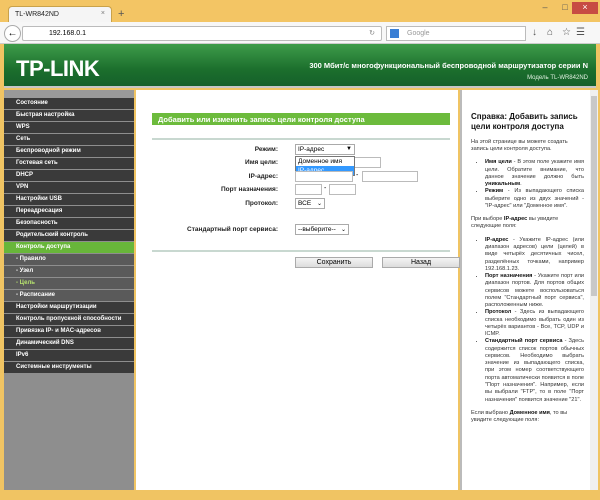 This screenshot has width=600, height=500. Describe the element at coordinates (487, 219) in the screenshot. I see `help-text: При выборе` at that location.